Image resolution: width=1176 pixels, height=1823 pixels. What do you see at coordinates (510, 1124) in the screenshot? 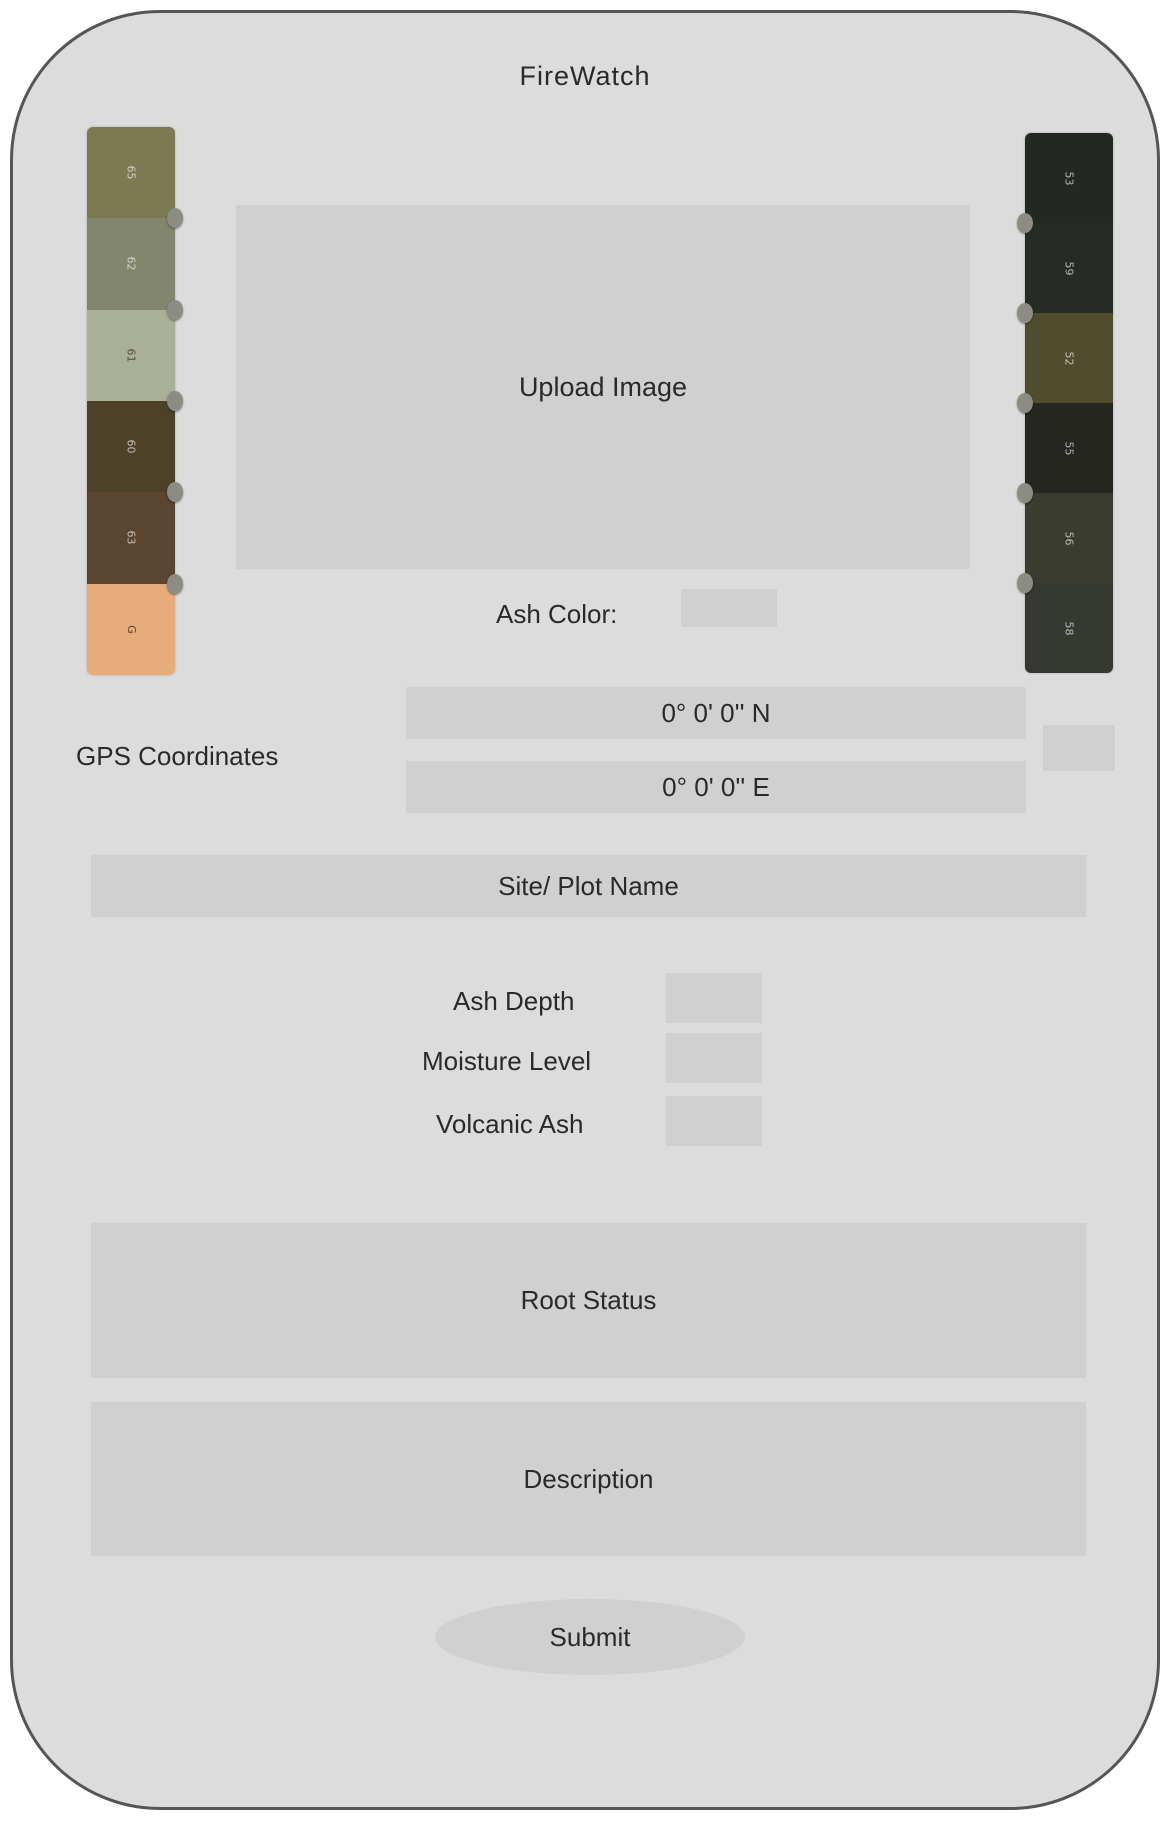
I see `volcanic-ash-label: Volcanic Ash` at bounding box center [510, 1124].